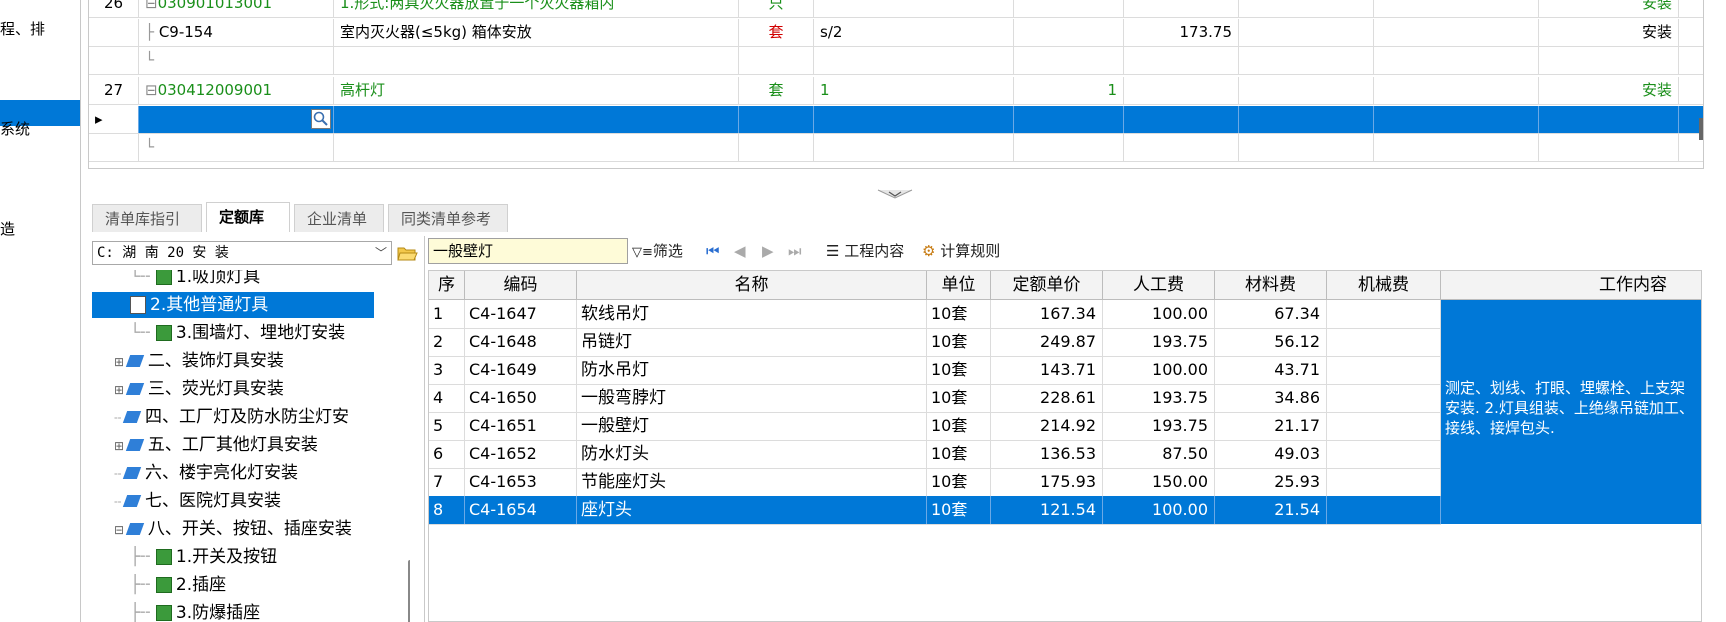 This screenshot has width=1726, height=622. Describe the element at coordinates (1271, 285) in the screenshot. I see `column-header-material: 材料费` at that location.